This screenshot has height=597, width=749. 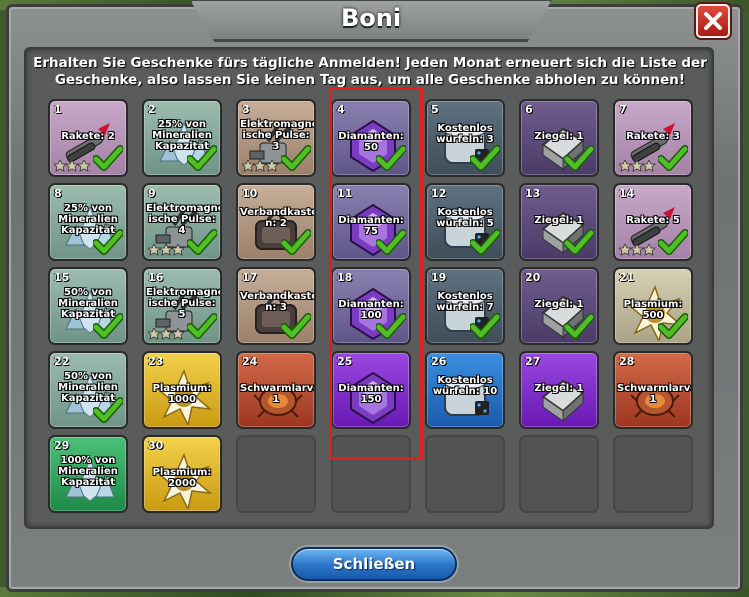 I want to click on reward-label: Rakete: 5, so click(x=653, y=220).